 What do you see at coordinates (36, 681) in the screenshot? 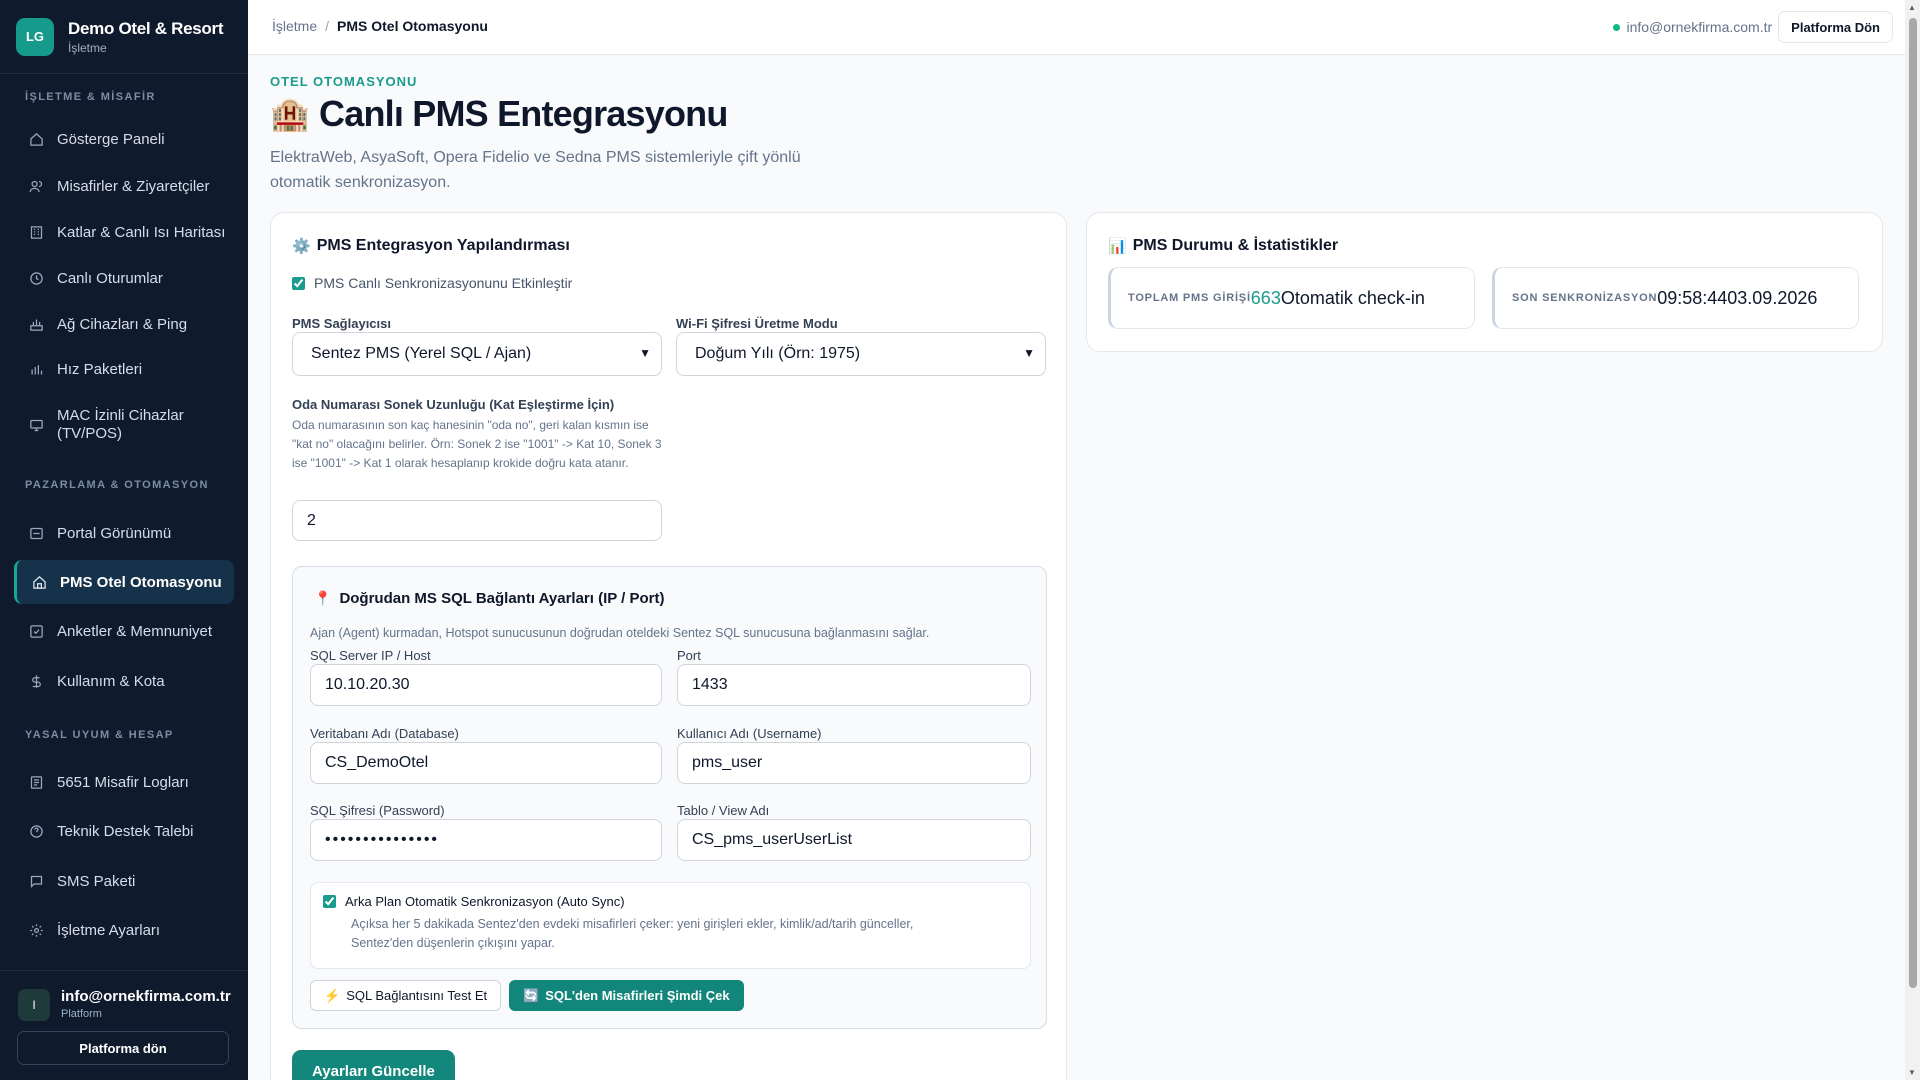
I see `dollar-icon` at bounding box center [36, 681].